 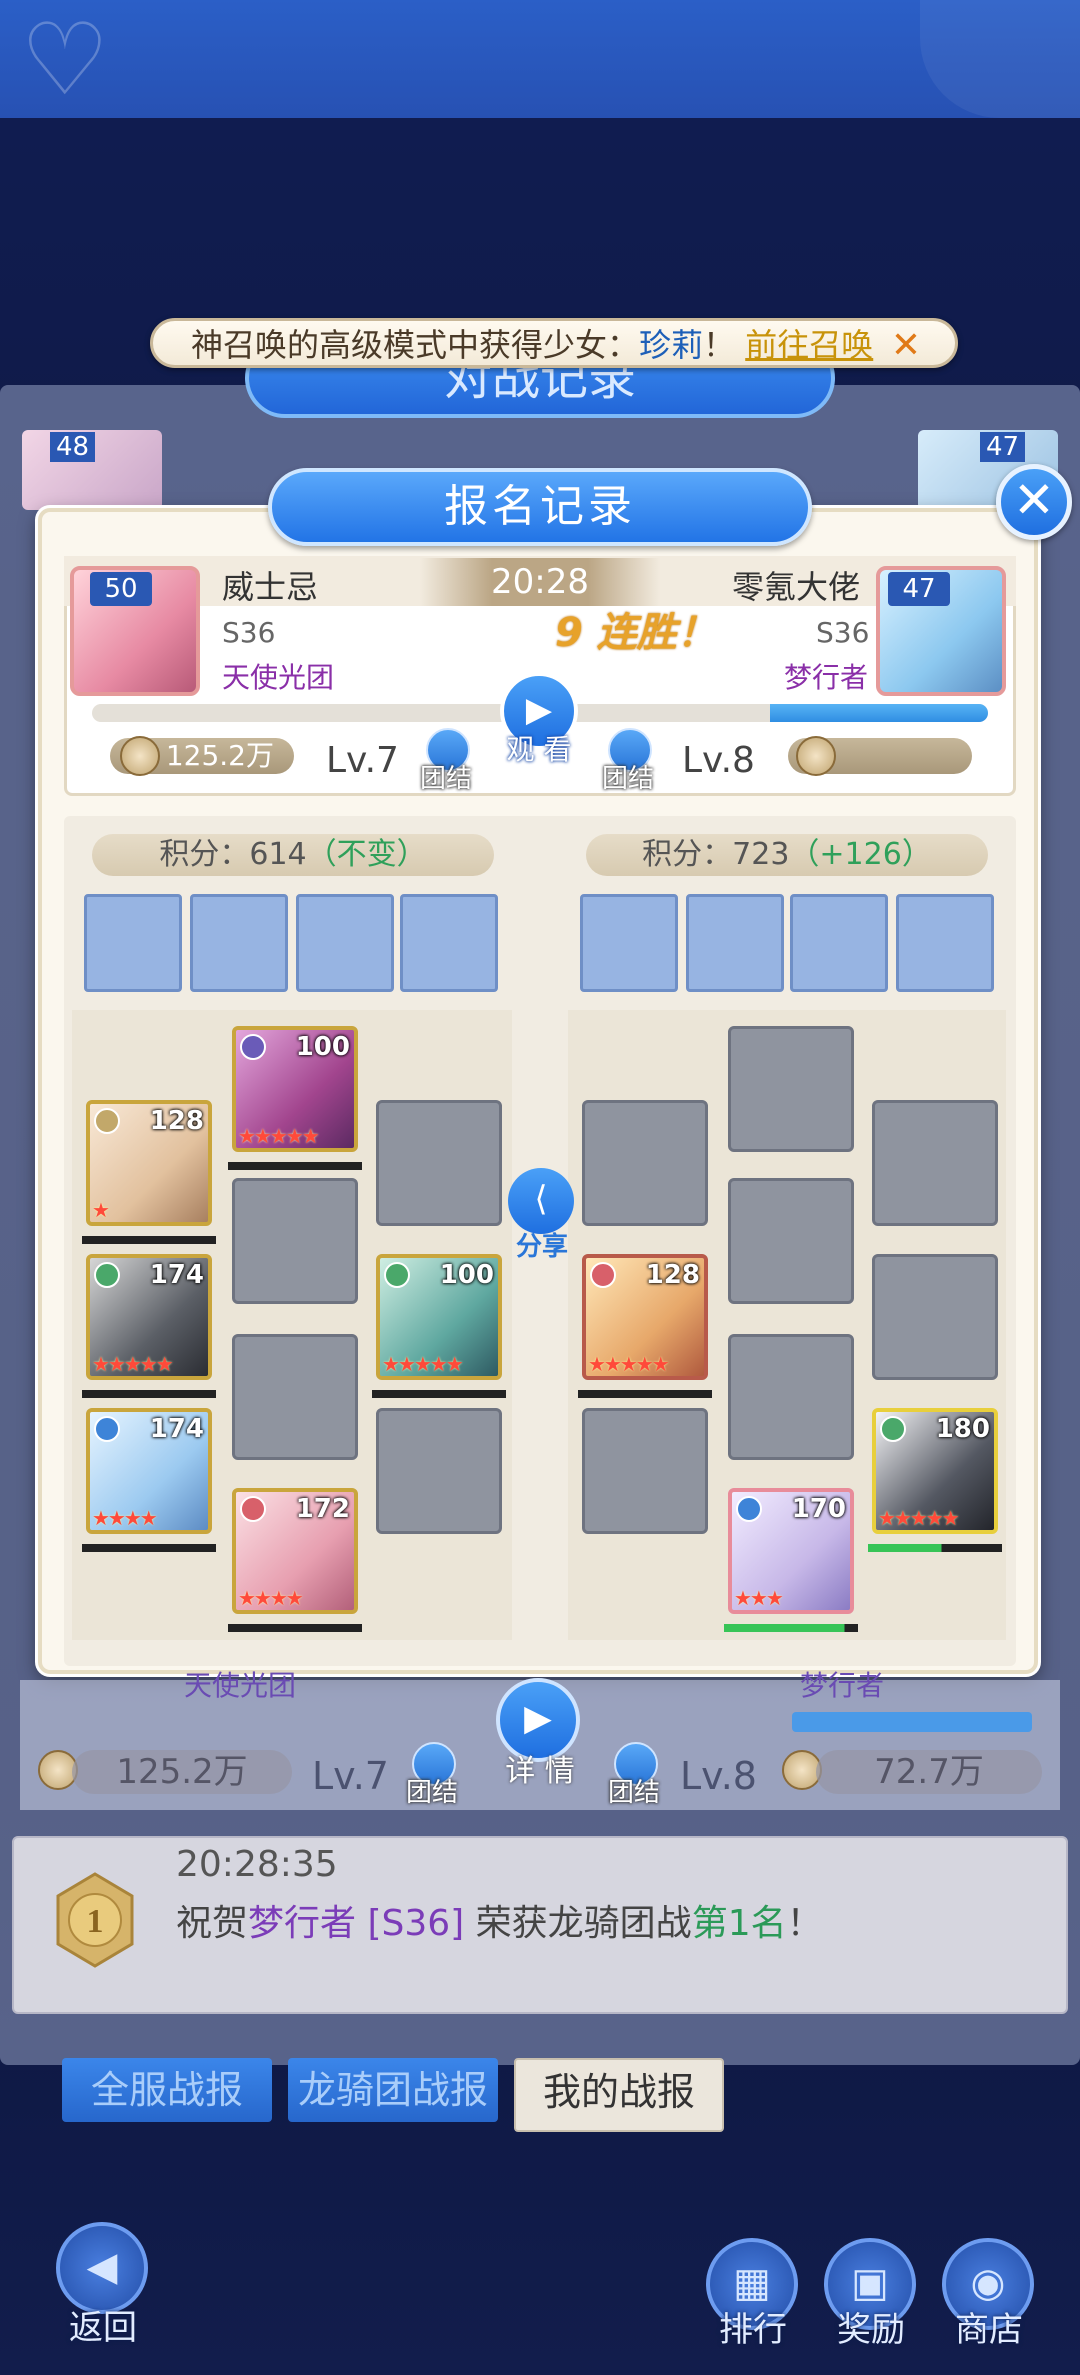 I want to click on match-progress-fill, so click(x=879, y=713).